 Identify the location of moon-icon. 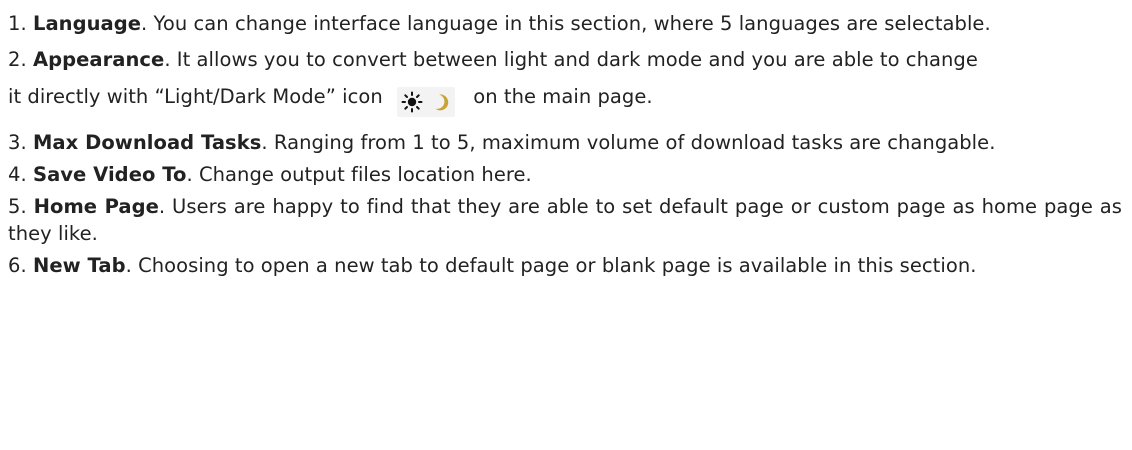
(440, 102).